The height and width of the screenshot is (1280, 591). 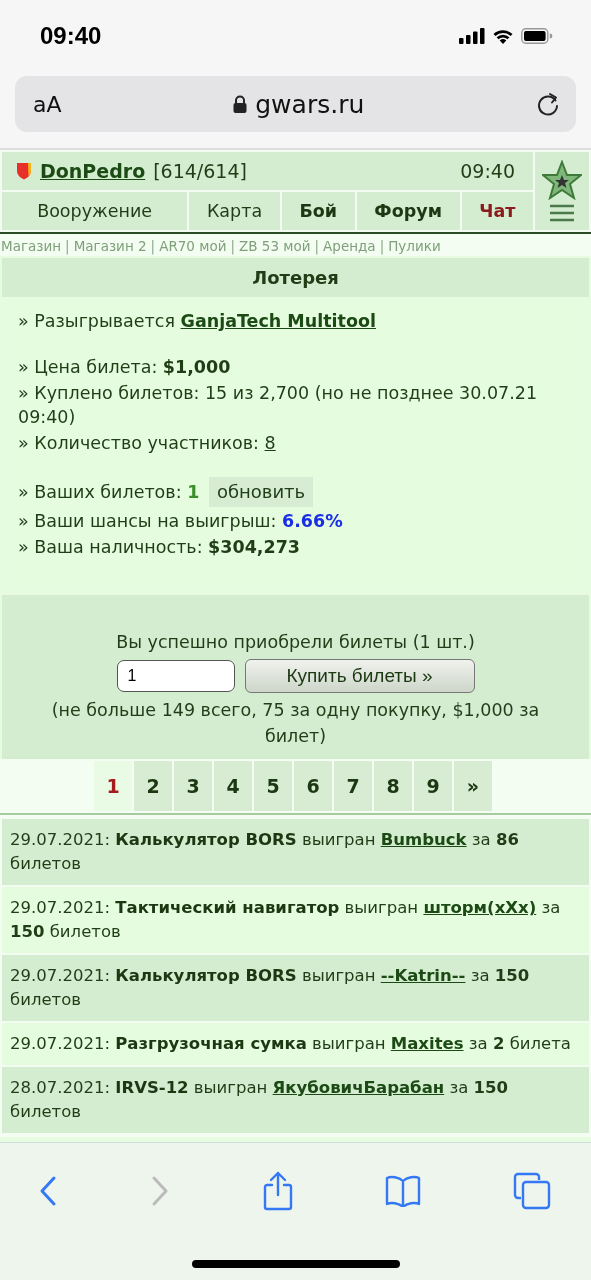 What do you see at coordinates (403, 1190) in the screenshot?
I see `bookmarks-icon` at bounding box center [403, 1190].